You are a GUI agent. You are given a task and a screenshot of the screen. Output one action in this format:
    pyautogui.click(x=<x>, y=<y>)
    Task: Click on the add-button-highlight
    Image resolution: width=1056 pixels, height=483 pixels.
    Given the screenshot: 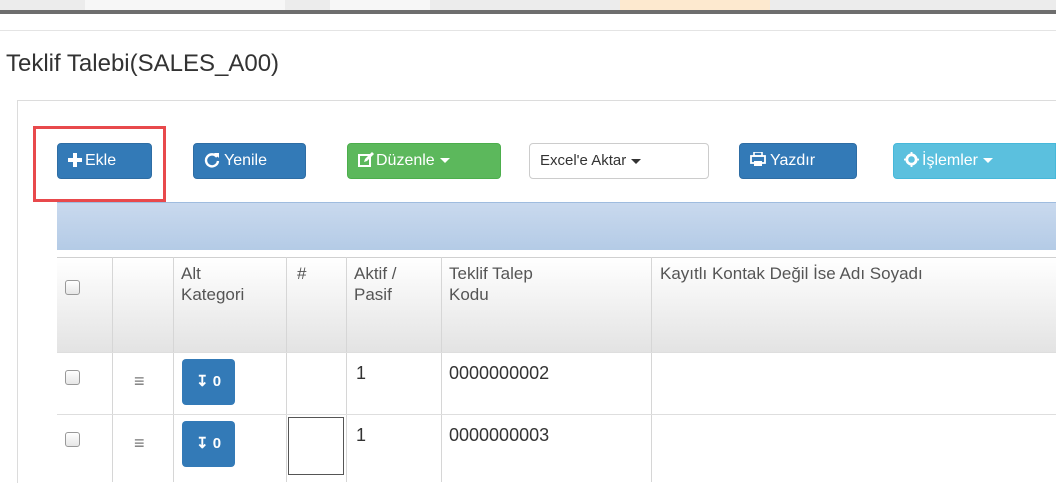 What is the action you would take?
    pyautogui.click(x=99, y=164)
    